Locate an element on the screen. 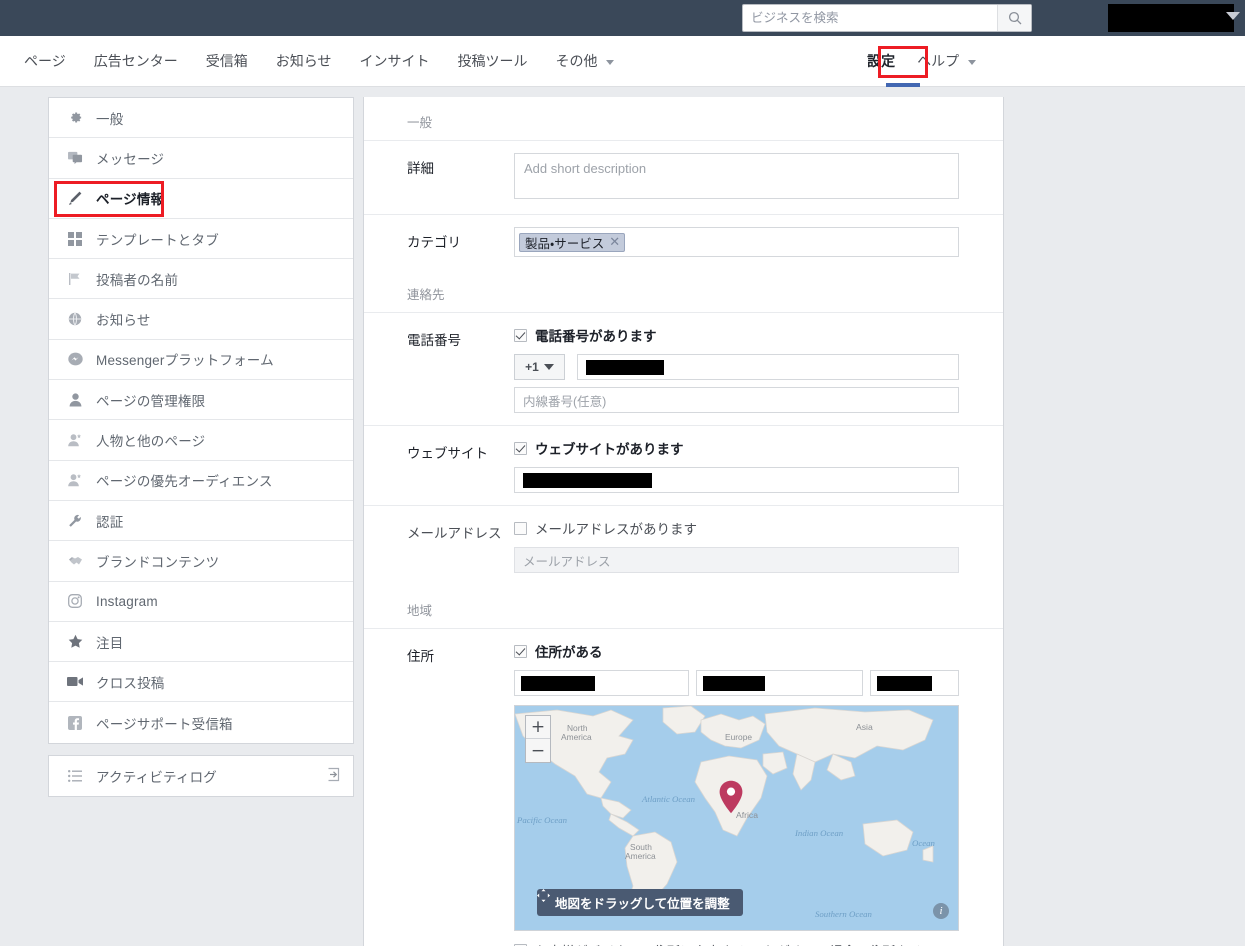  nav-item-settings: 設定 is located at coordinates (881, 61).